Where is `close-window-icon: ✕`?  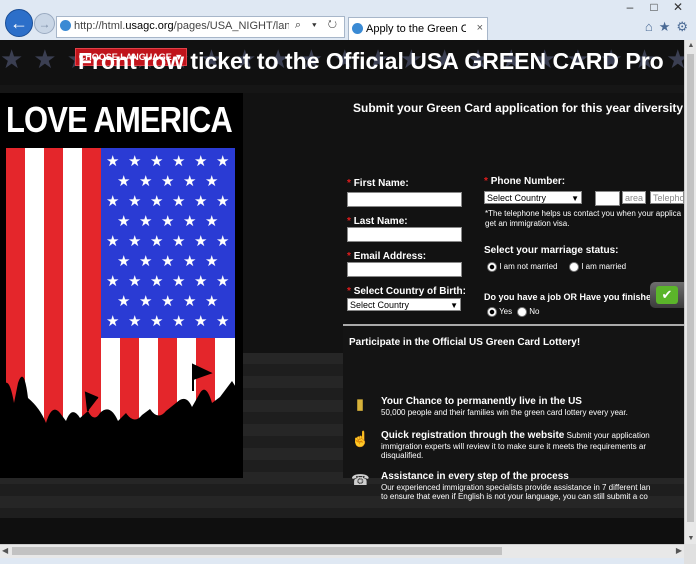 close-window-icon: ✕ is located at coordinates (678, 7).